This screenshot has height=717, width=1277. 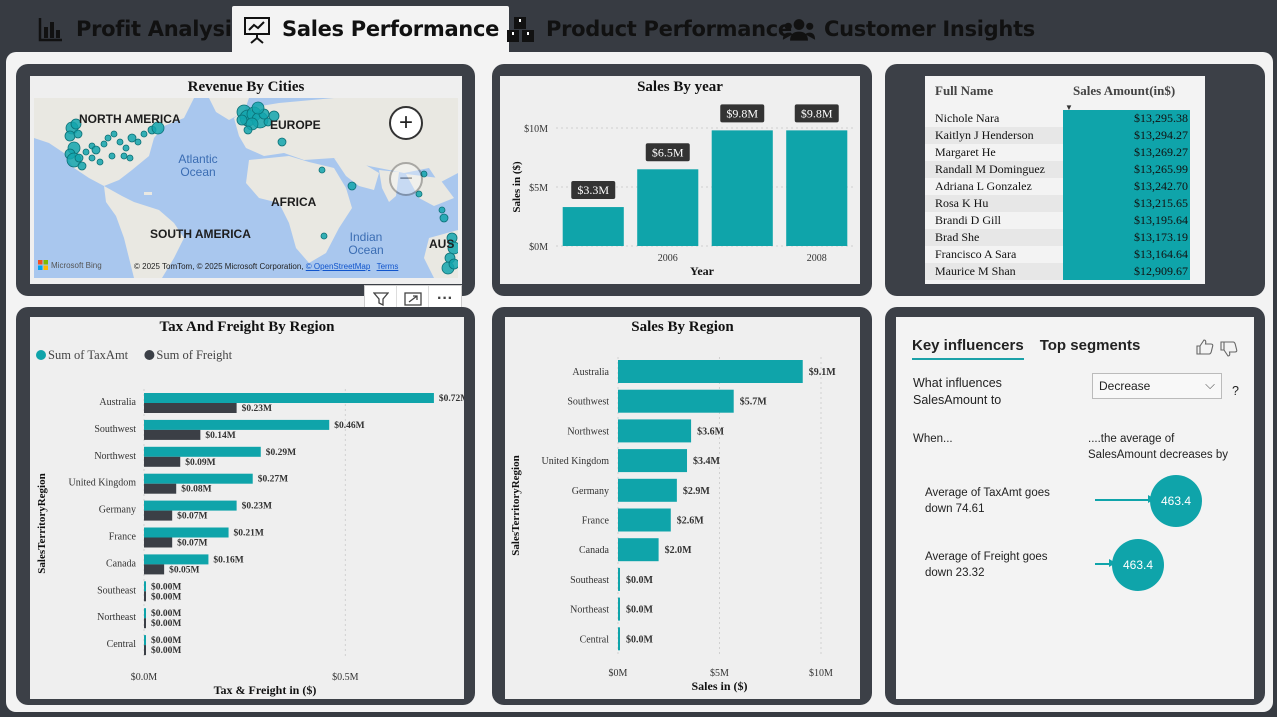 What do you see at coordinates (406, 123) in the screenshot?
I see `zoom-in-button: +` at bounding box center [406, 123].